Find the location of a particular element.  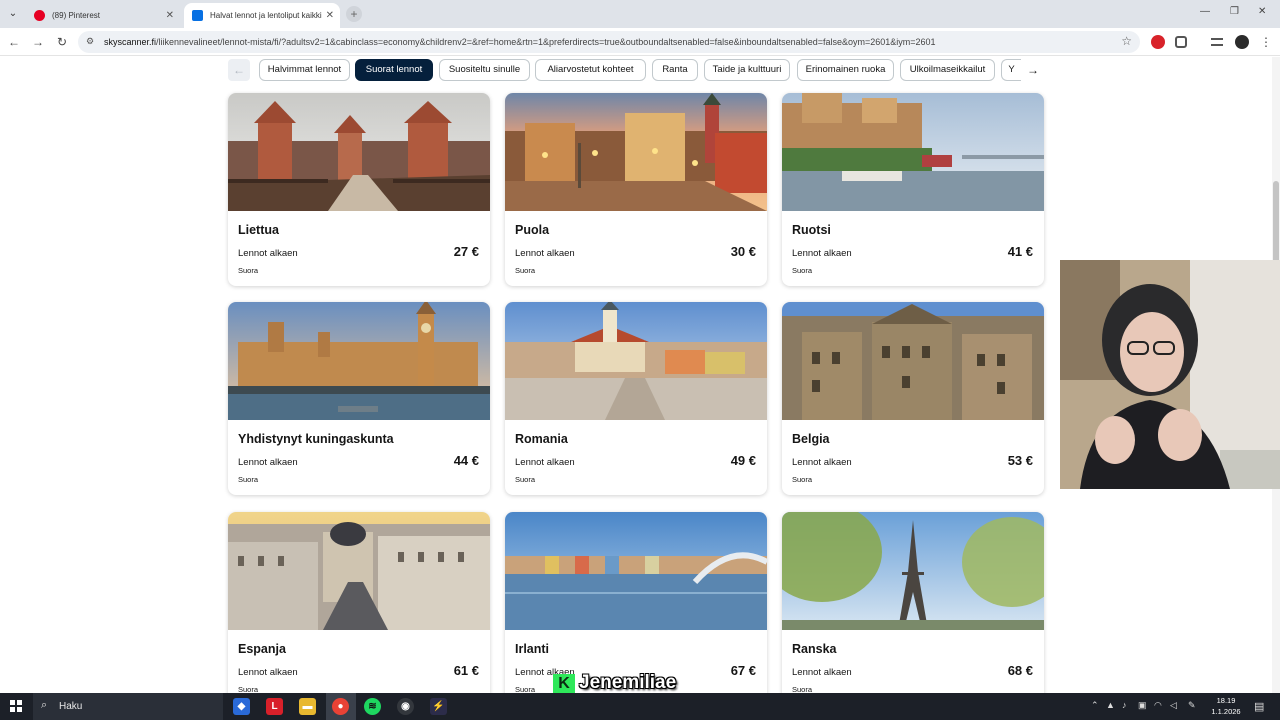

destination-photo-grand-place is located at coordinates (913, 361).